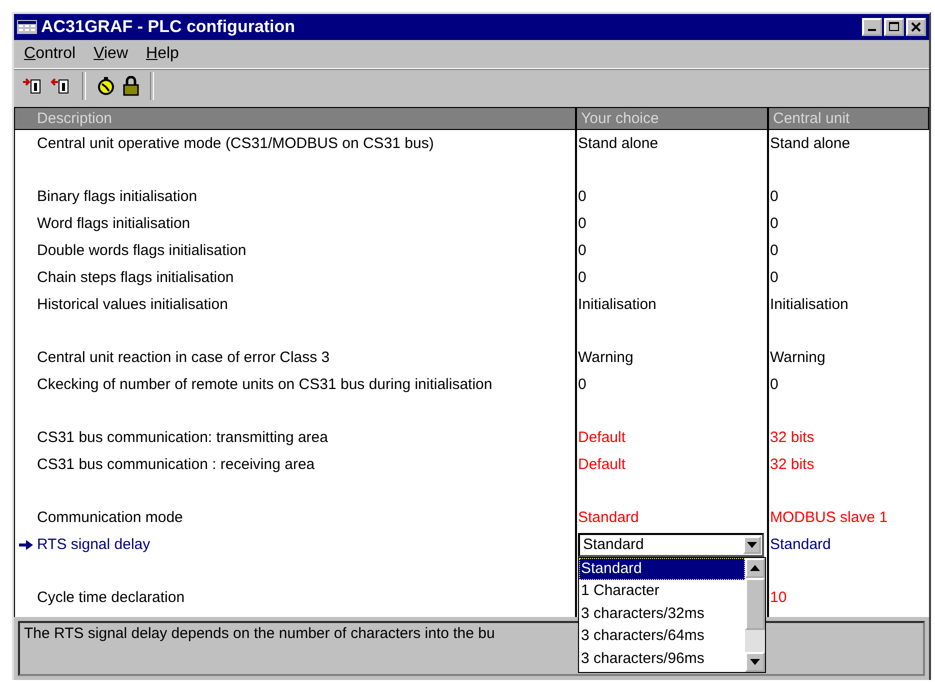 The width and height of the screenshot is (935, 684). Describe the element at coordinates (141, 250) in the screenshot. I see `setting-label: Double words flags initialisation` at that location.